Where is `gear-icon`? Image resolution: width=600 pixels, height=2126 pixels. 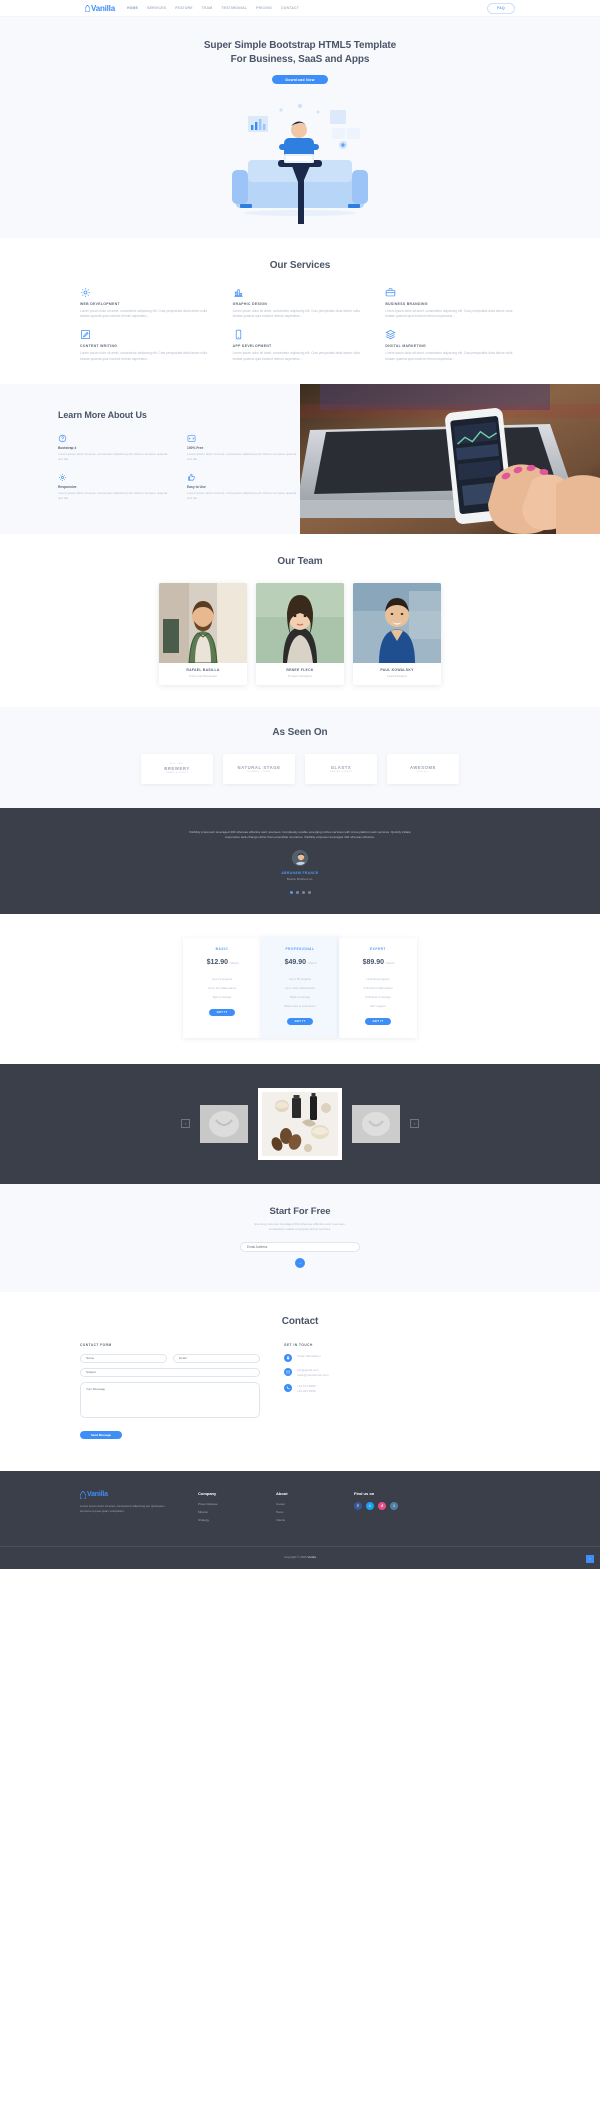
gear-icon is located at coordinates (85, 292).